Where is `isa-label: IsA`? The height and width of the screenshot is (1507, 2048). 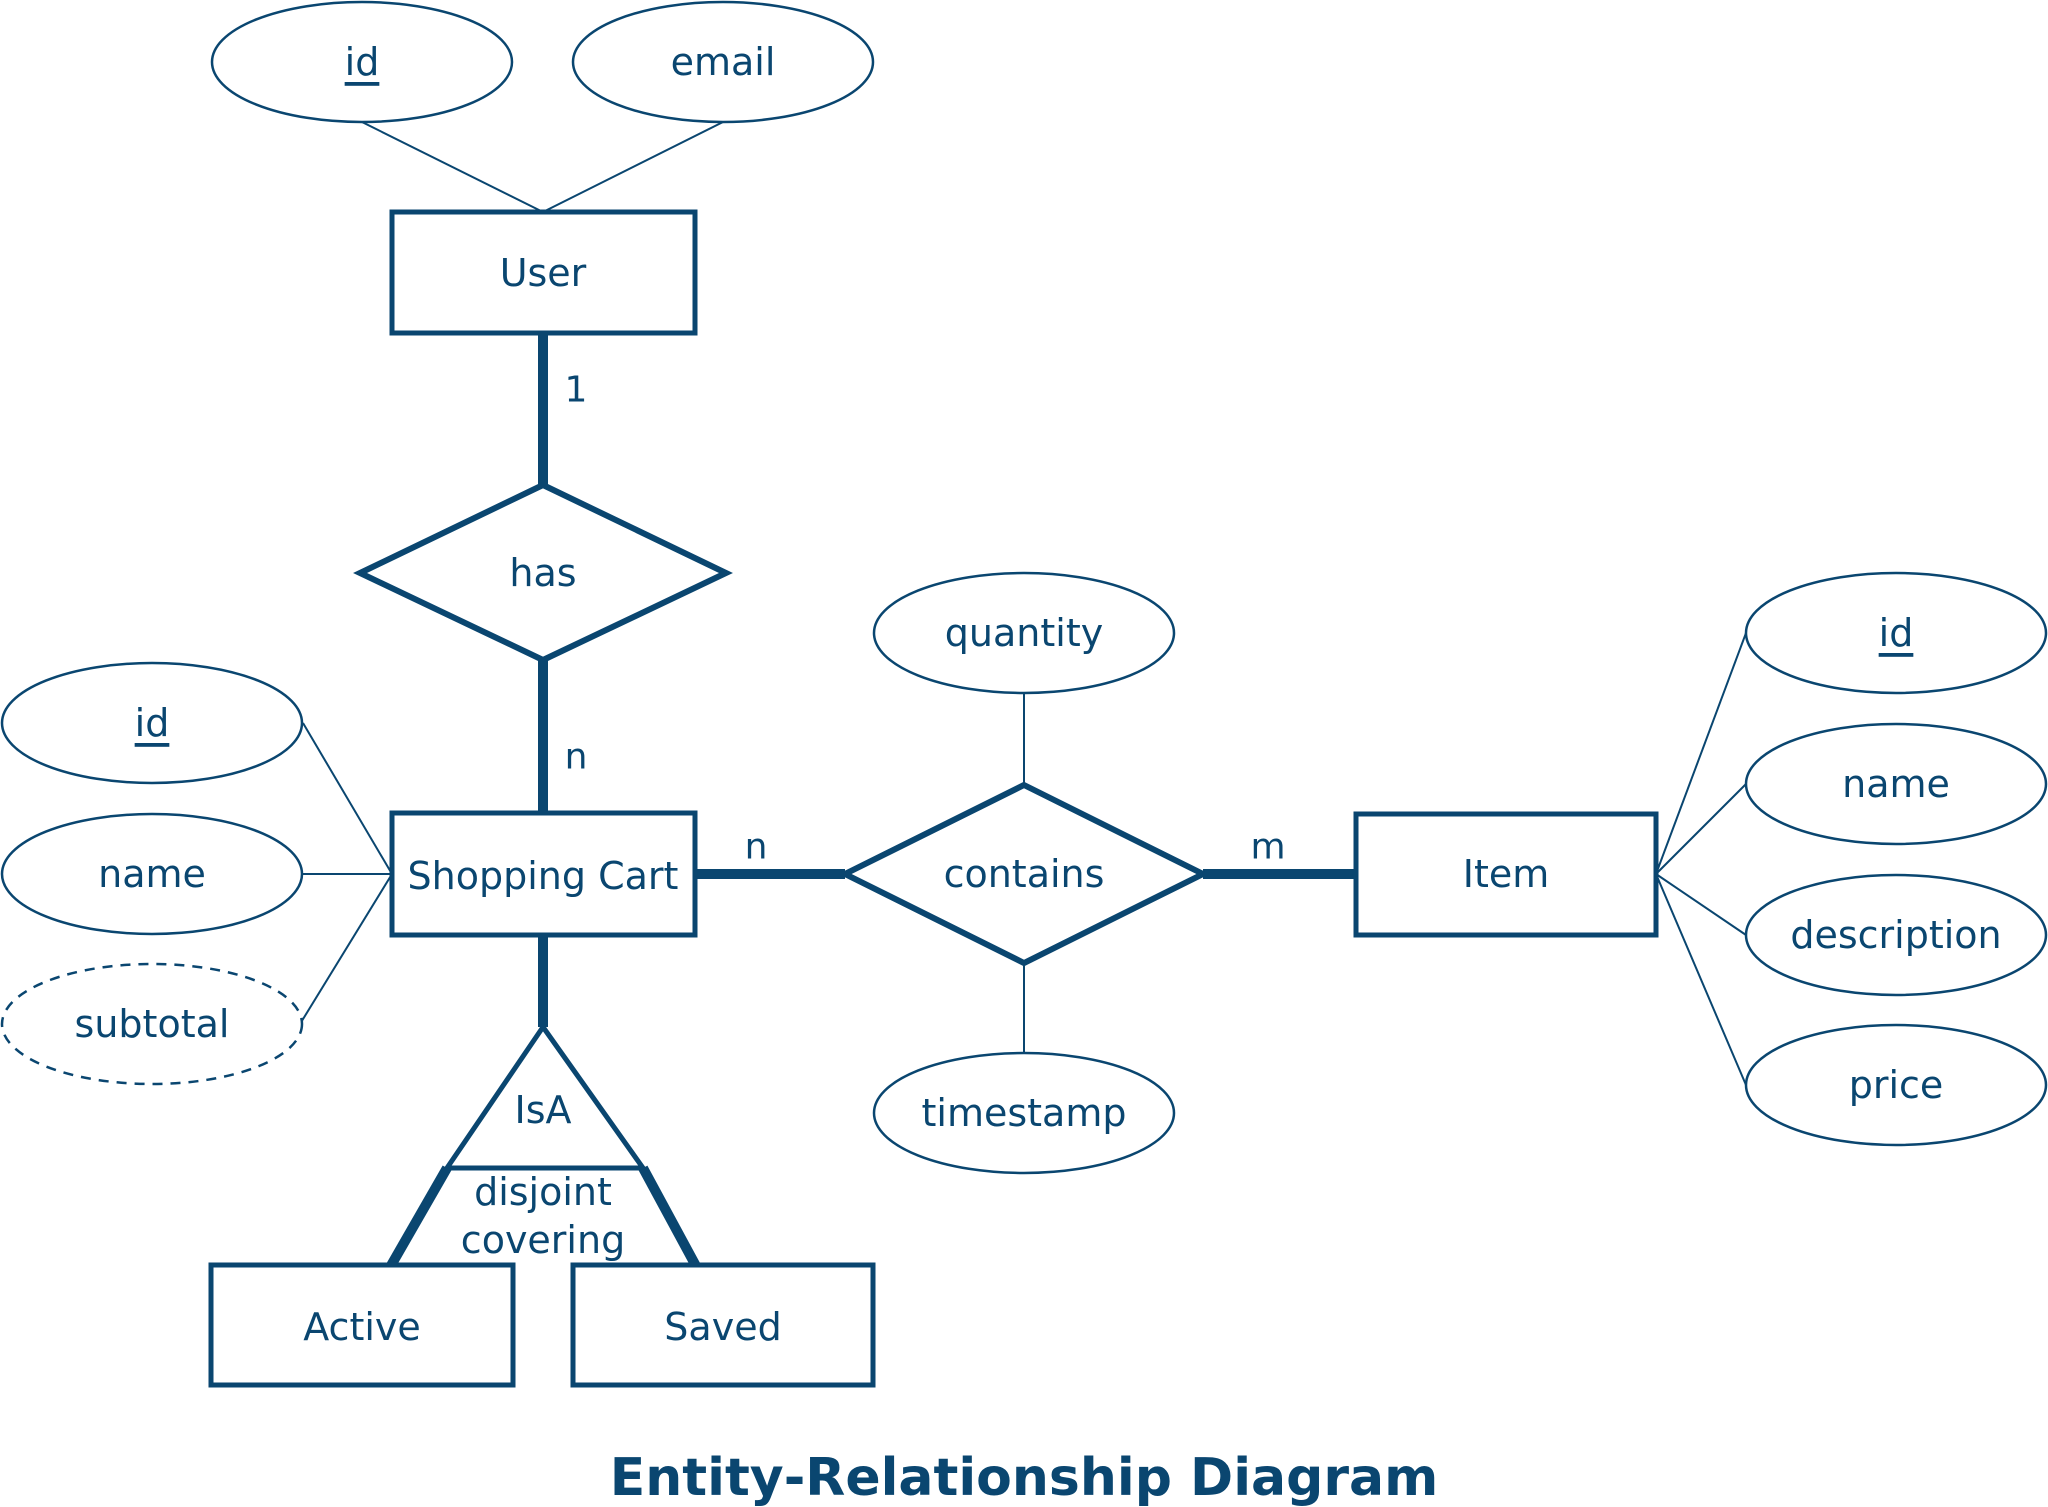
isa-label: IsA is located at coordinates (543, 1110).